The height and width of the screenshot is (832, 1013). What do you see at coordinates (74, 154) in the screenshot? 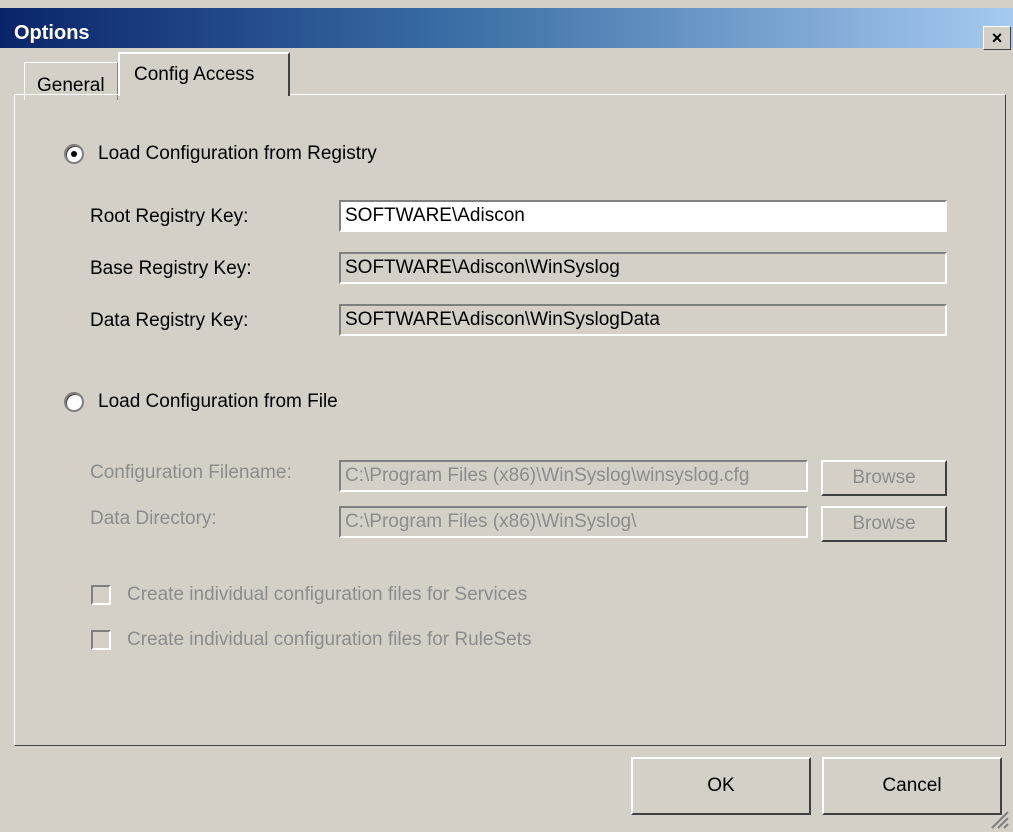
I see `registry-radio` at bounding box center [74, 154].